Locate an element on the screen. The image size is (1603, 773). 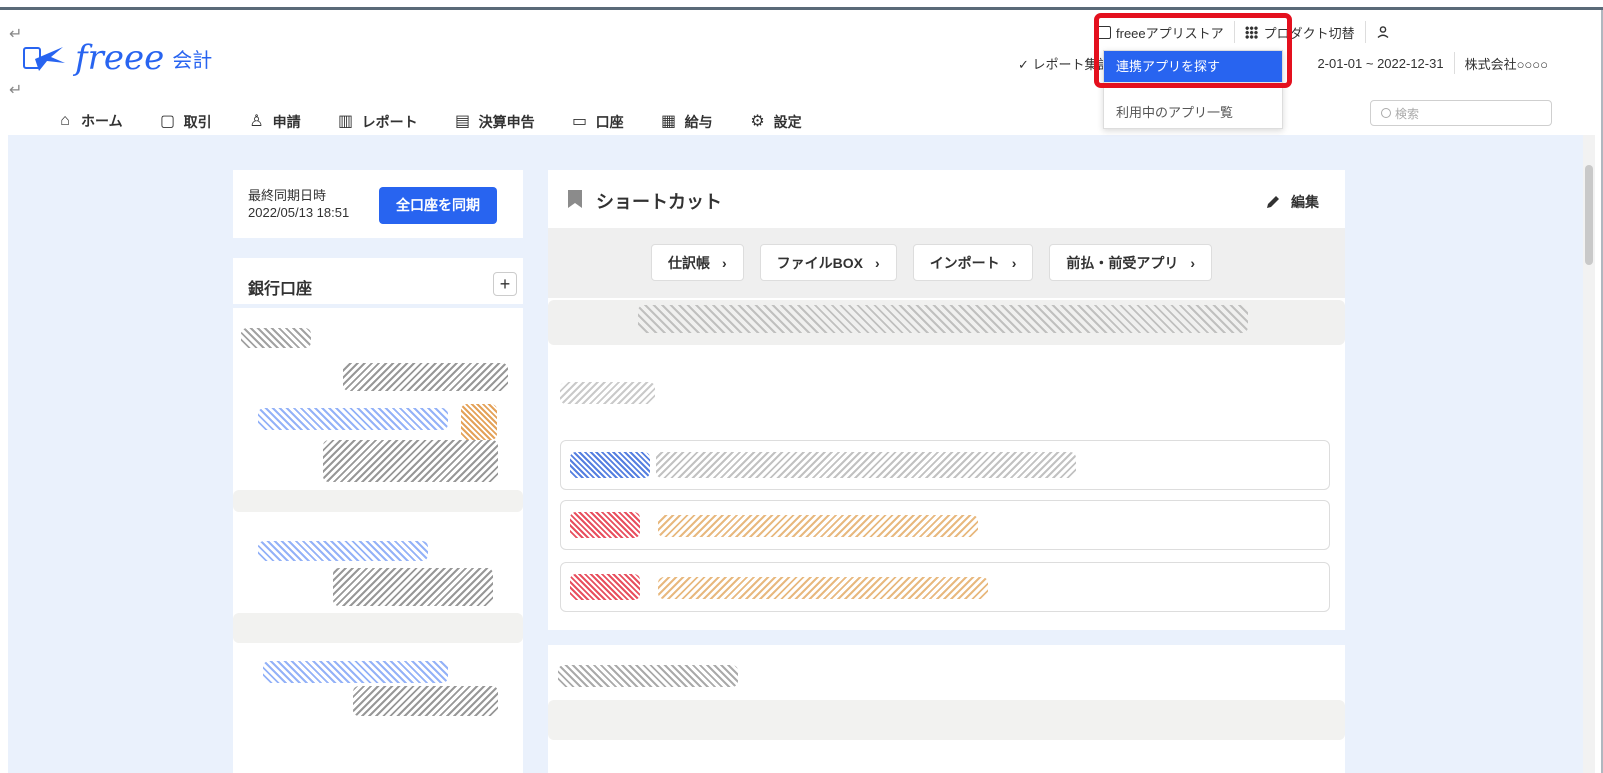
nav-item-label: 申請 is located at coordinates (286, 122).